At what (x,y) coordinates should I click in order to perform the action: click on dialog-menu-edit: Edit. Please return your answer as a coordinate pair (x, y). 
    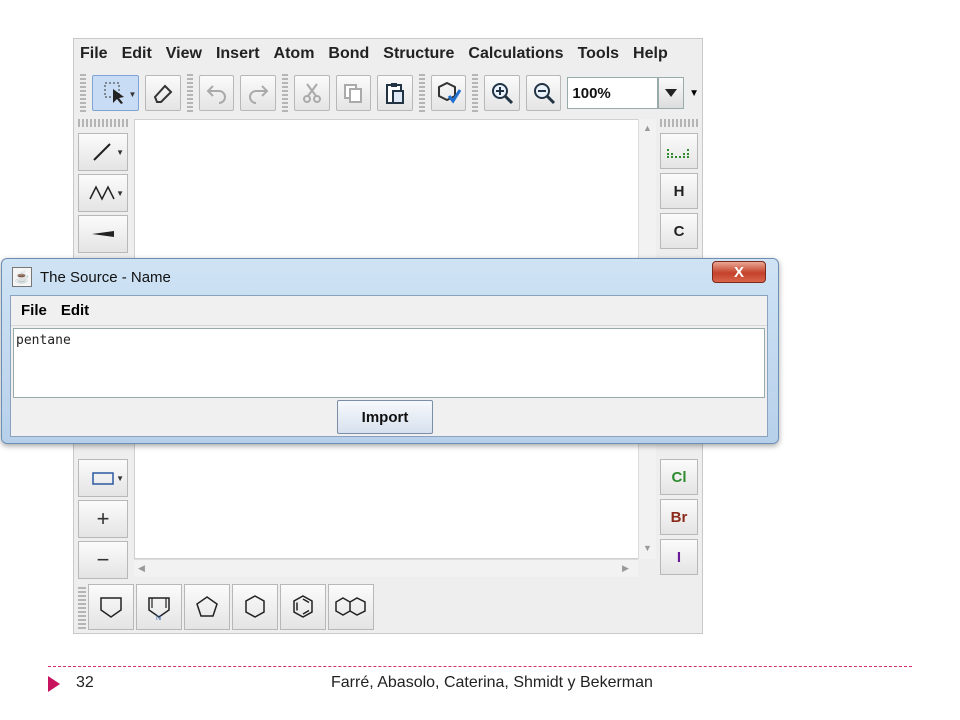
    Looking at the image, I should click on (75, 310).